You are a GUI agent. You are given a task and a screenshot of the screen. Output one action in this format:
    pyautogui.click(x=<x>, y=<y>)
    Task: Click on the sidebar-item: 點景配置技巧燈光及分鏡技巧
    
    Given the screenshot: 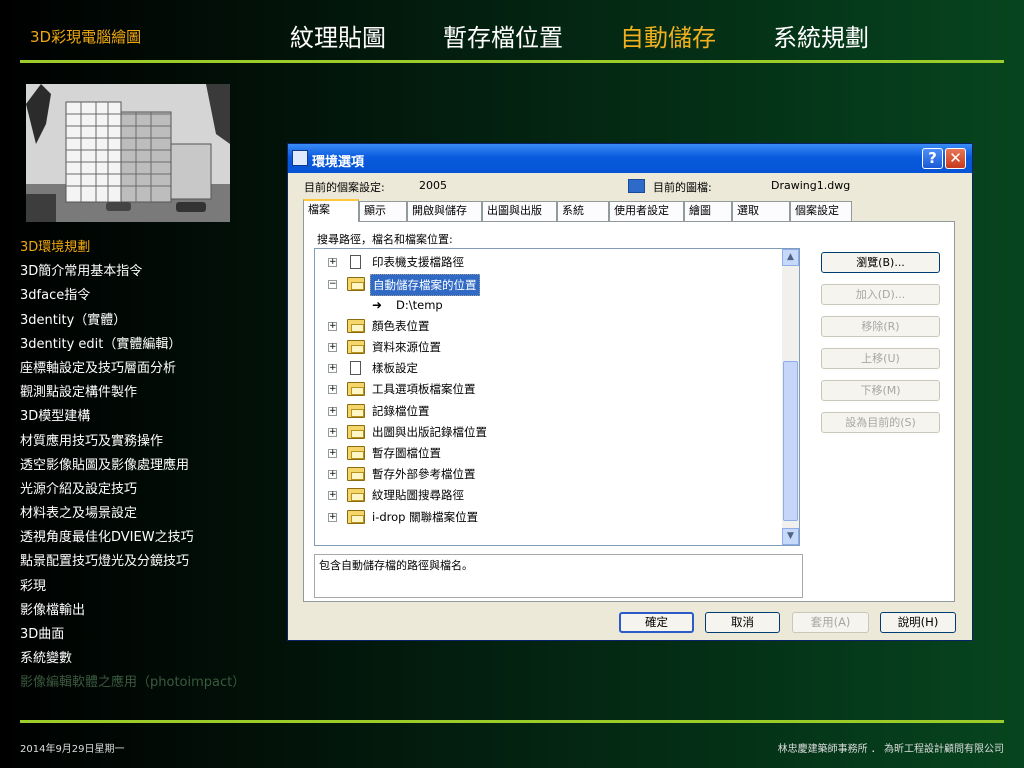 What is the action you would take?
    pyautogui.click(x=150, y=562)
    